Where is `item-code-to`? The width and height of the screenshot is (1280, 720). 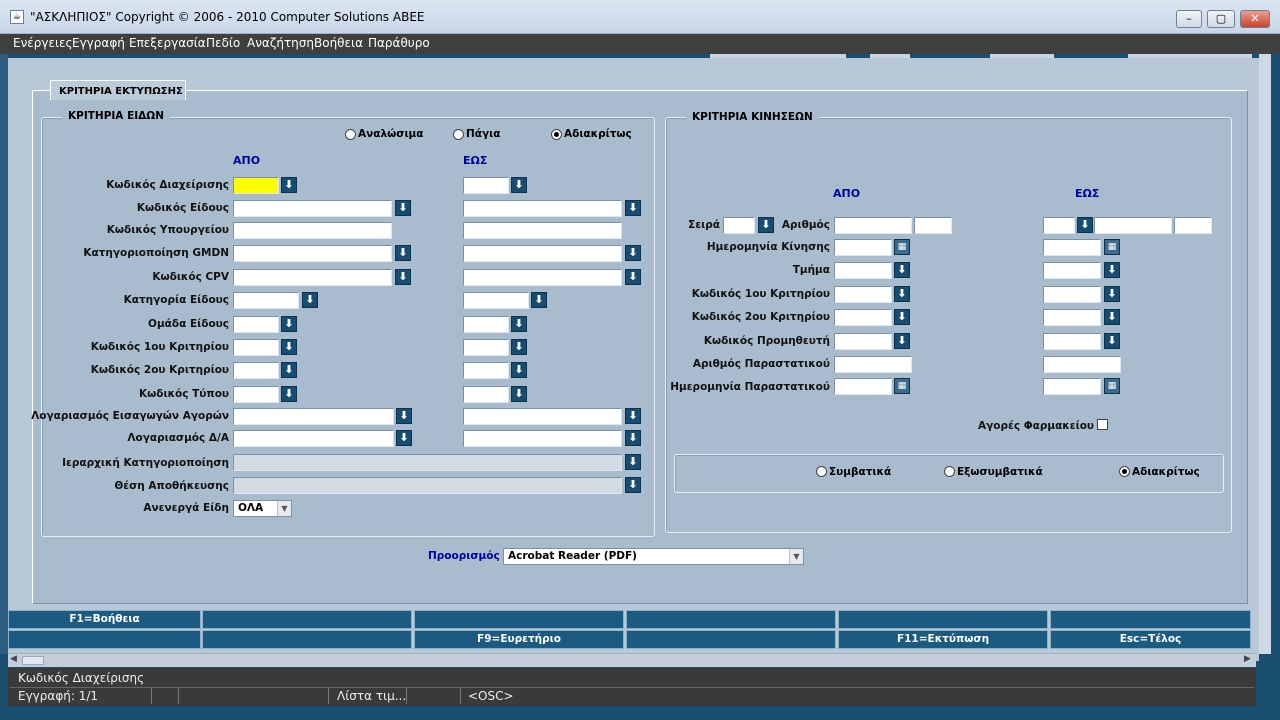 item-code-to is located at coordinates (542, 208).